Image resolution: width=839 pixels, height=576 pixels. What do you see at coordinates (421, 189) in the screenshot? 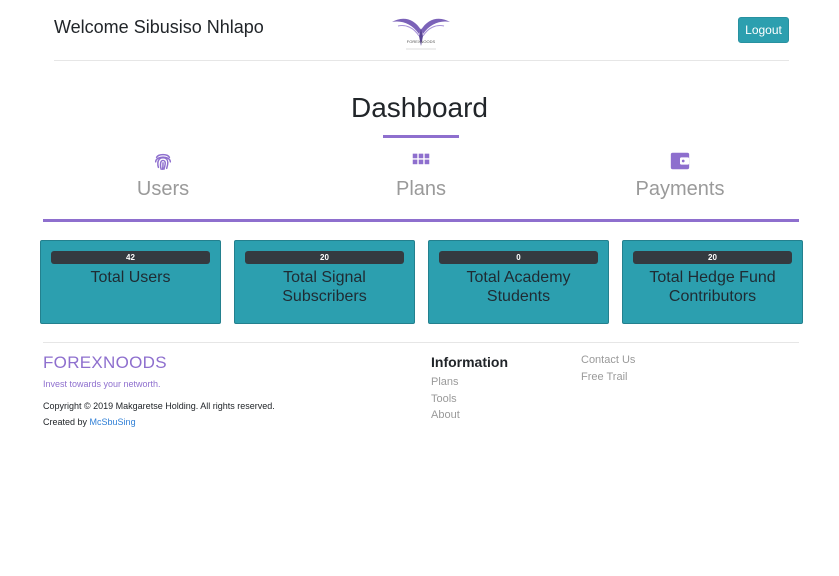
I see `nav-plans-label: Plans` at bounding box center [421, 189].